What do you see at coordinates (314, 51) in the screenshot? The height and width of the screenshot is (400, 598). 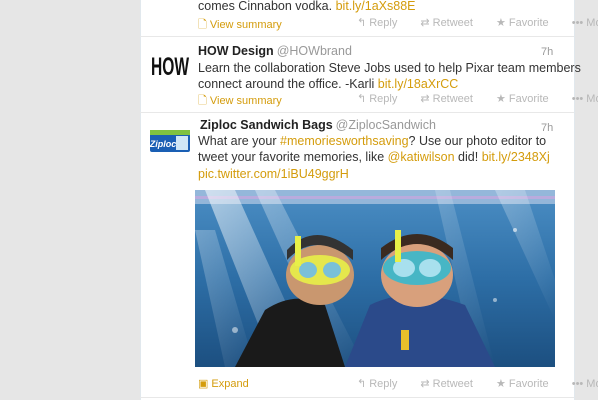 I see `author-handle: @HOWbrand` at bounding box center [314, 51].